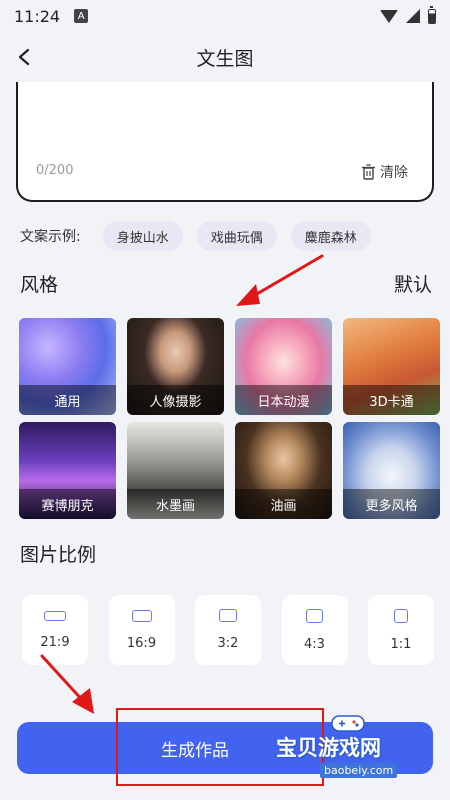 The width and height of the screenshot is (450, 800). I want to click on example-prompts: 文案示例: 身披山水 戏曲玩偶 麋鹿森林, so click(195, 236).